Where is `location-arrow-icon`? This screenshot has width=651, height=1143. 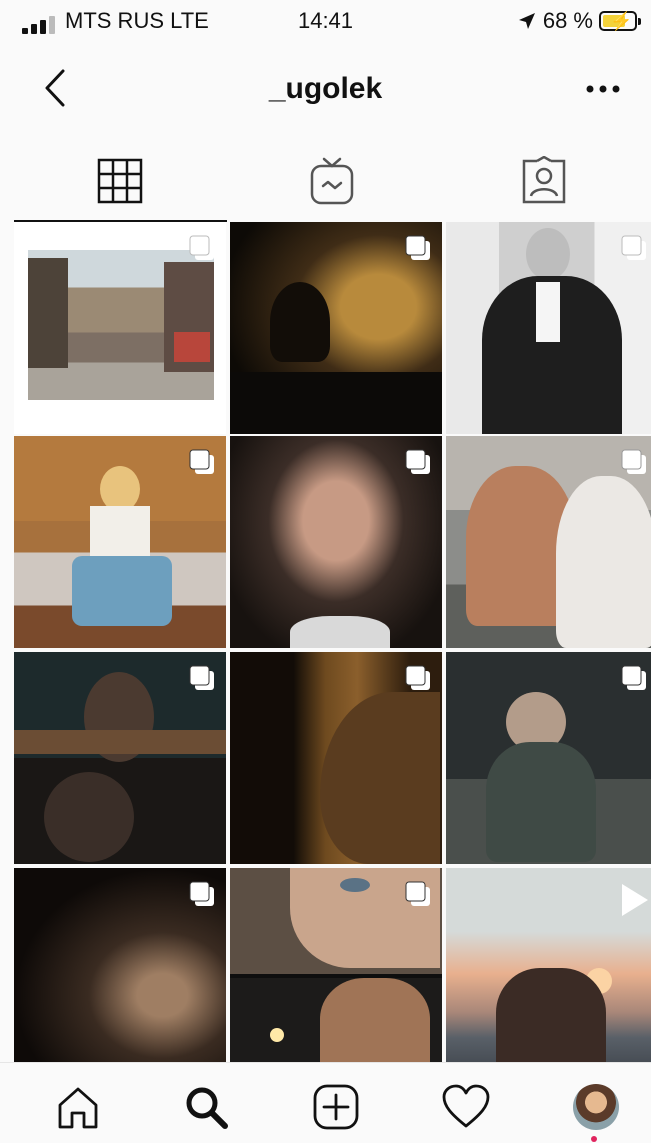 location-arrow-icon is located at coordinates (526, 21).